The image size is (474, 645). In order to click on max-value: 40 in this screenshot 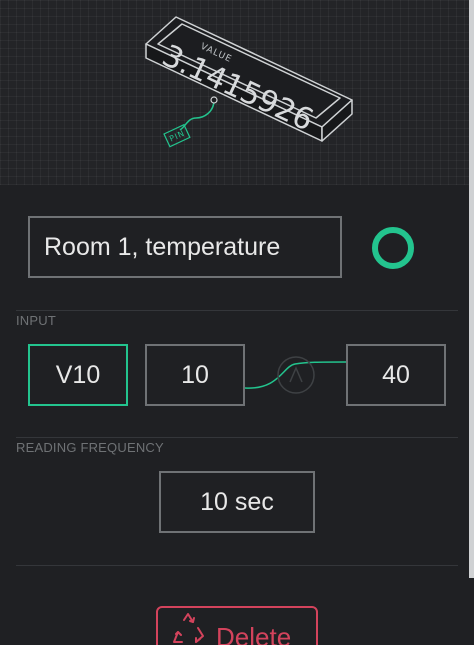, I will do `click(396, 374)`.